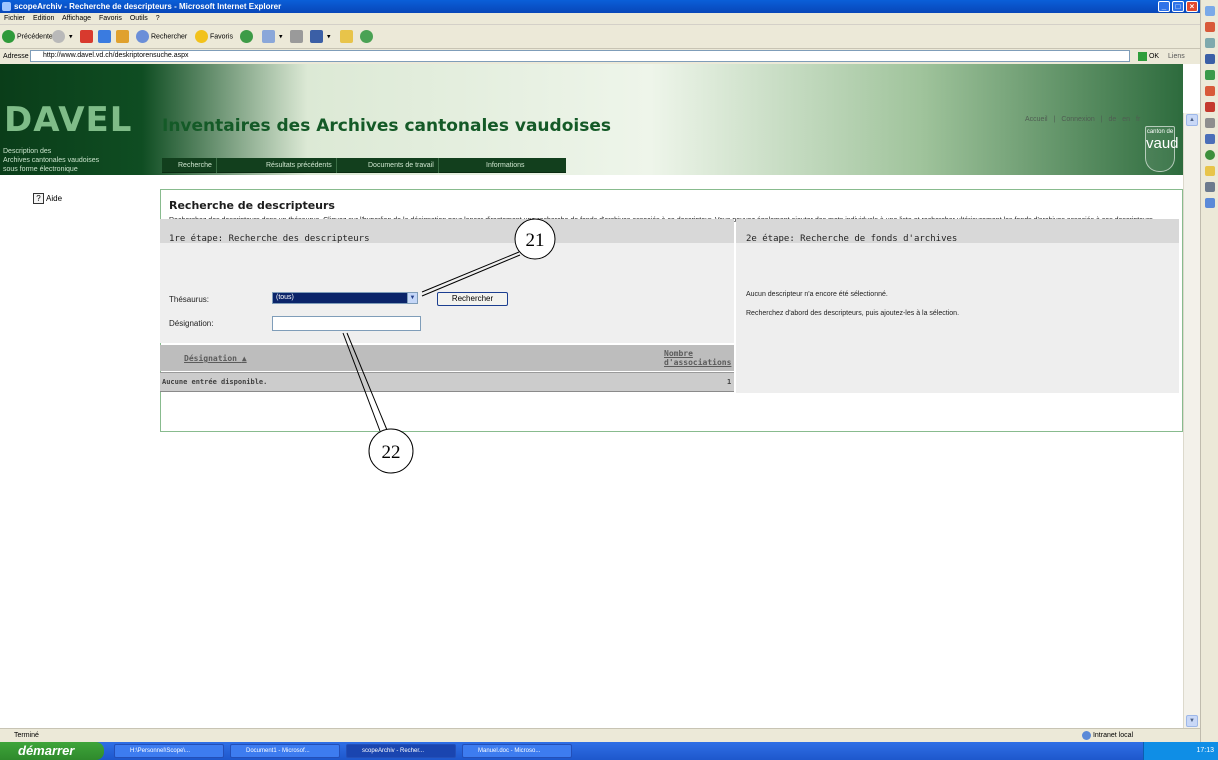 This screenshot has width=1218, height=760. Describe the element at coordinates (852, 239) in the screenshot. I see `step2-title: 2e étape: Recherche de fonds d'archives` at that location.